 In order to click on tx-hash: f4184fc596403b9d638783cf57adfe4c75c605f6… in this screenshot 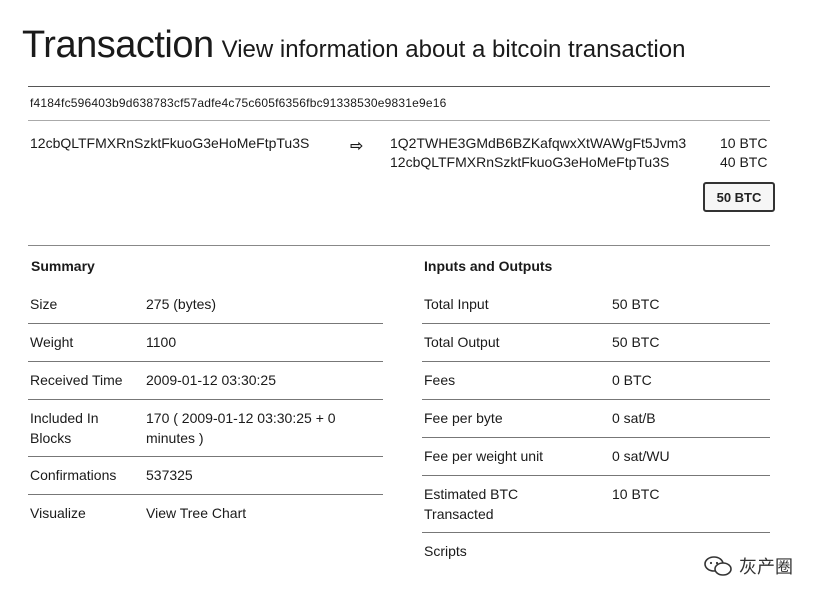, I will do `click(238, 103)`.